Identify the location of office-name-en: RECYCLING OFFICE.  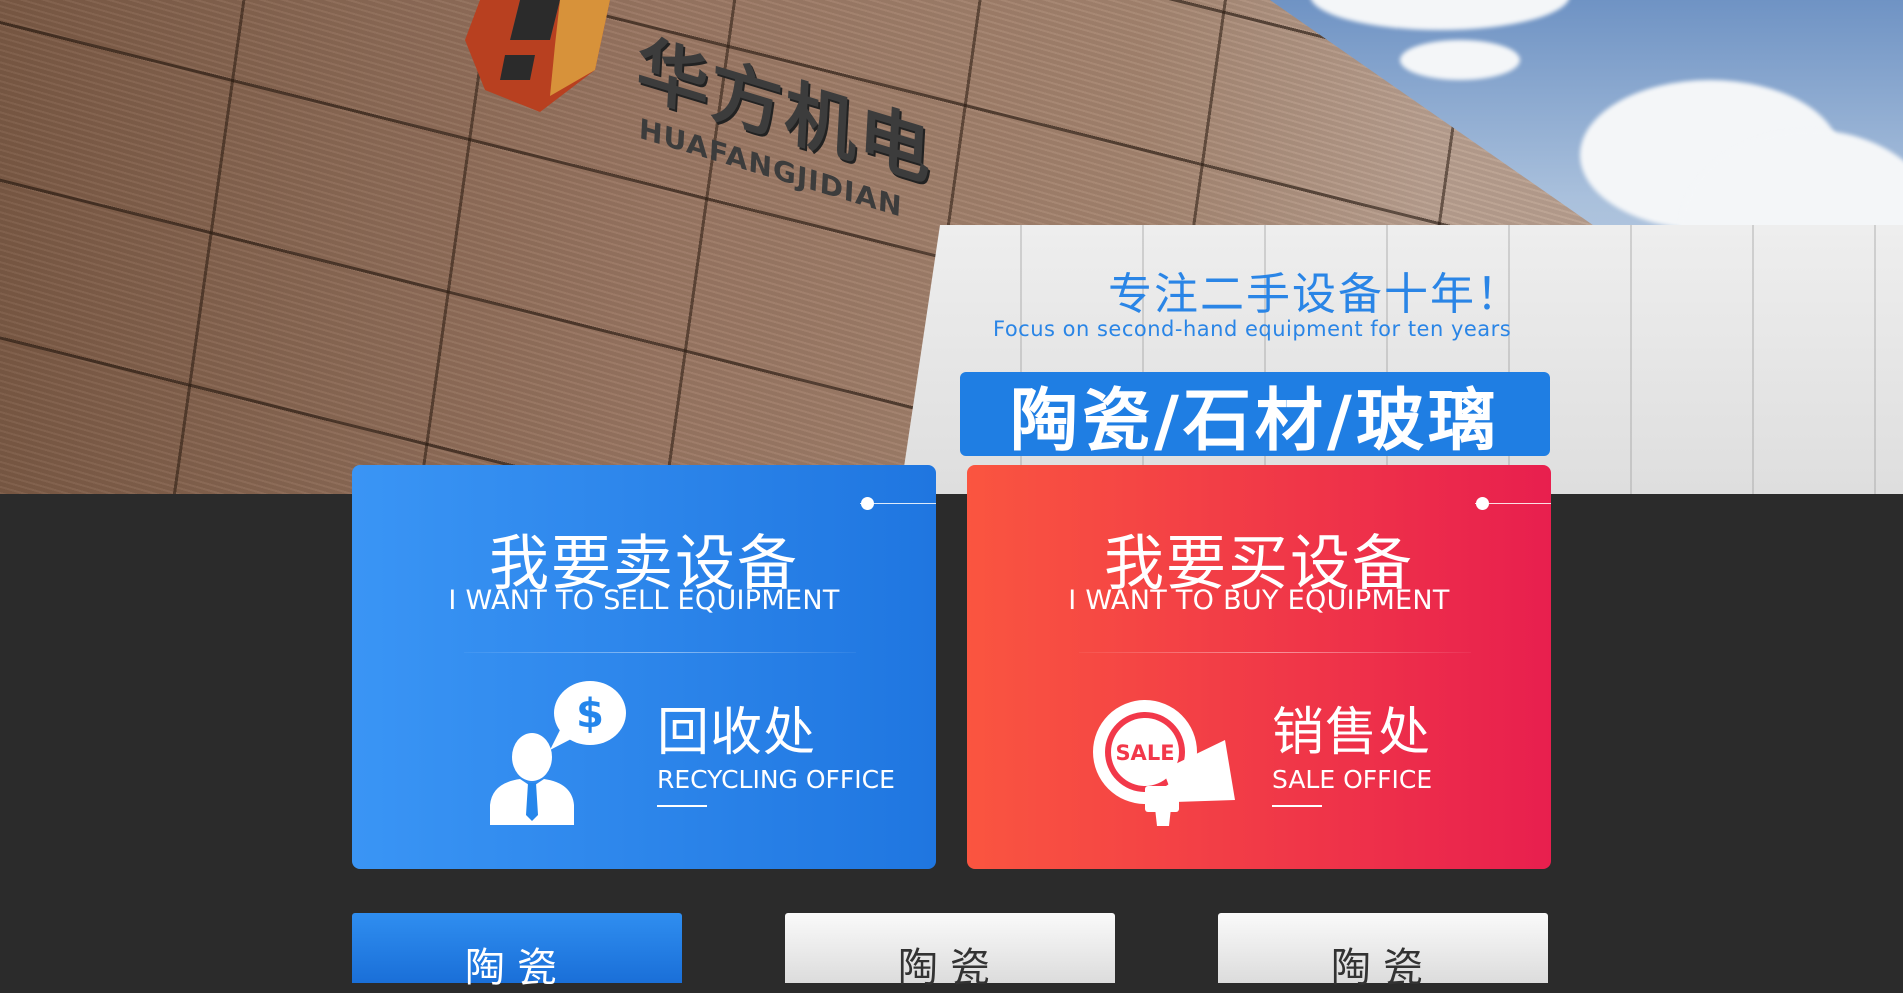
(776, 779).